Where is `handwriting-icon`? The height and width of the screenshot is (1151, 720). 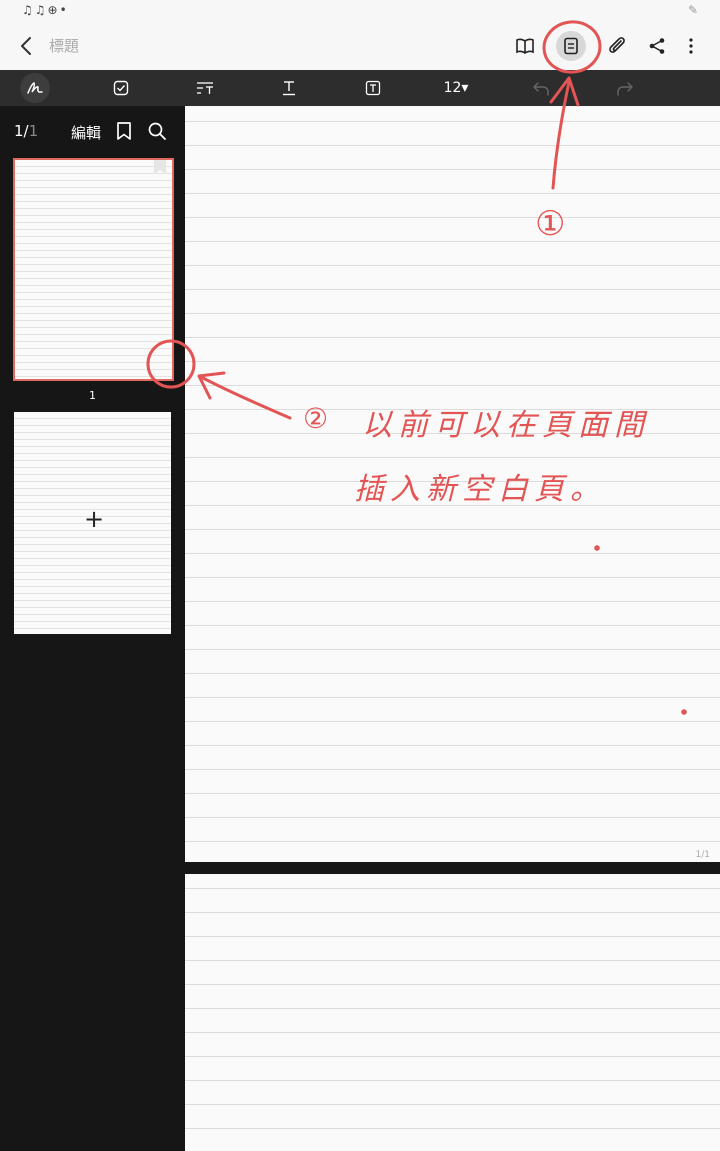 handwriting-icon is located at coordinates (35, 87).